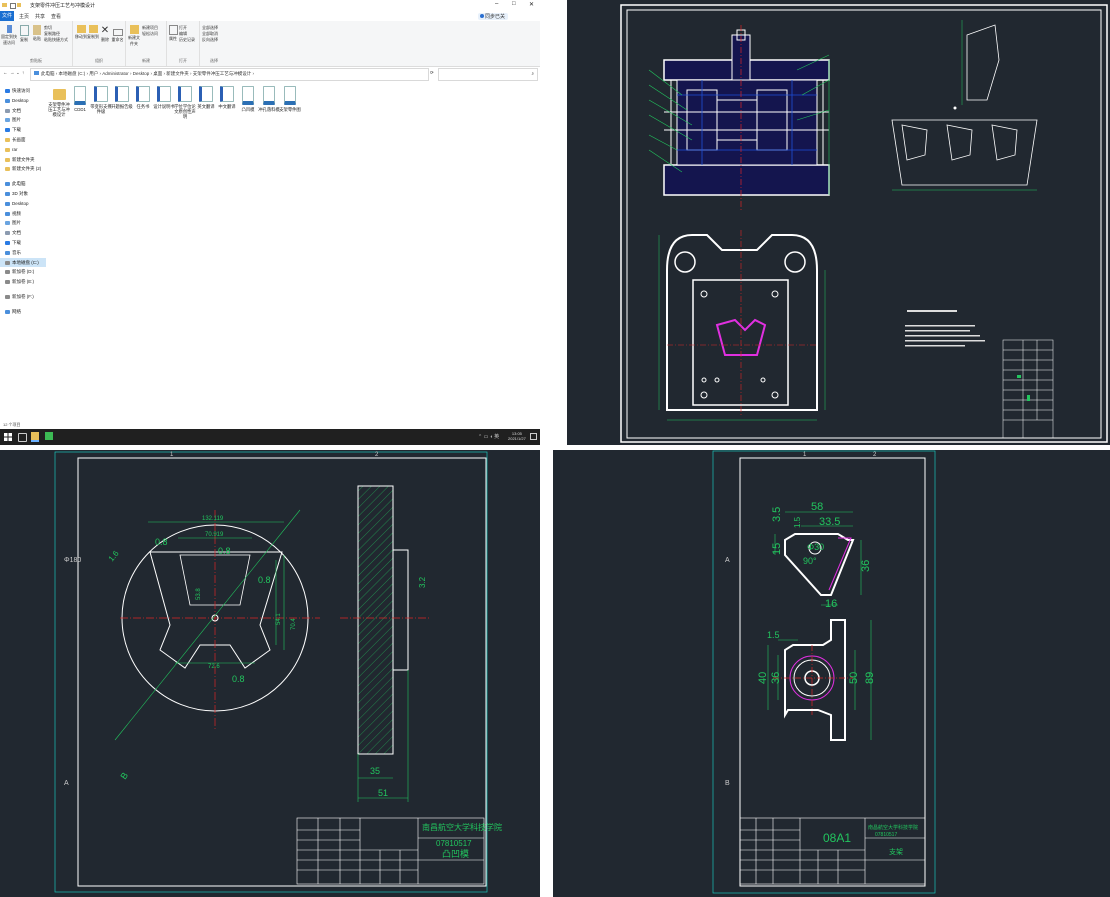 This screenshot has width=1110, height=897. Describe the element at coordinates (19, 139) in the screenshot. I see `nav-item-label: 长画面` at that location.